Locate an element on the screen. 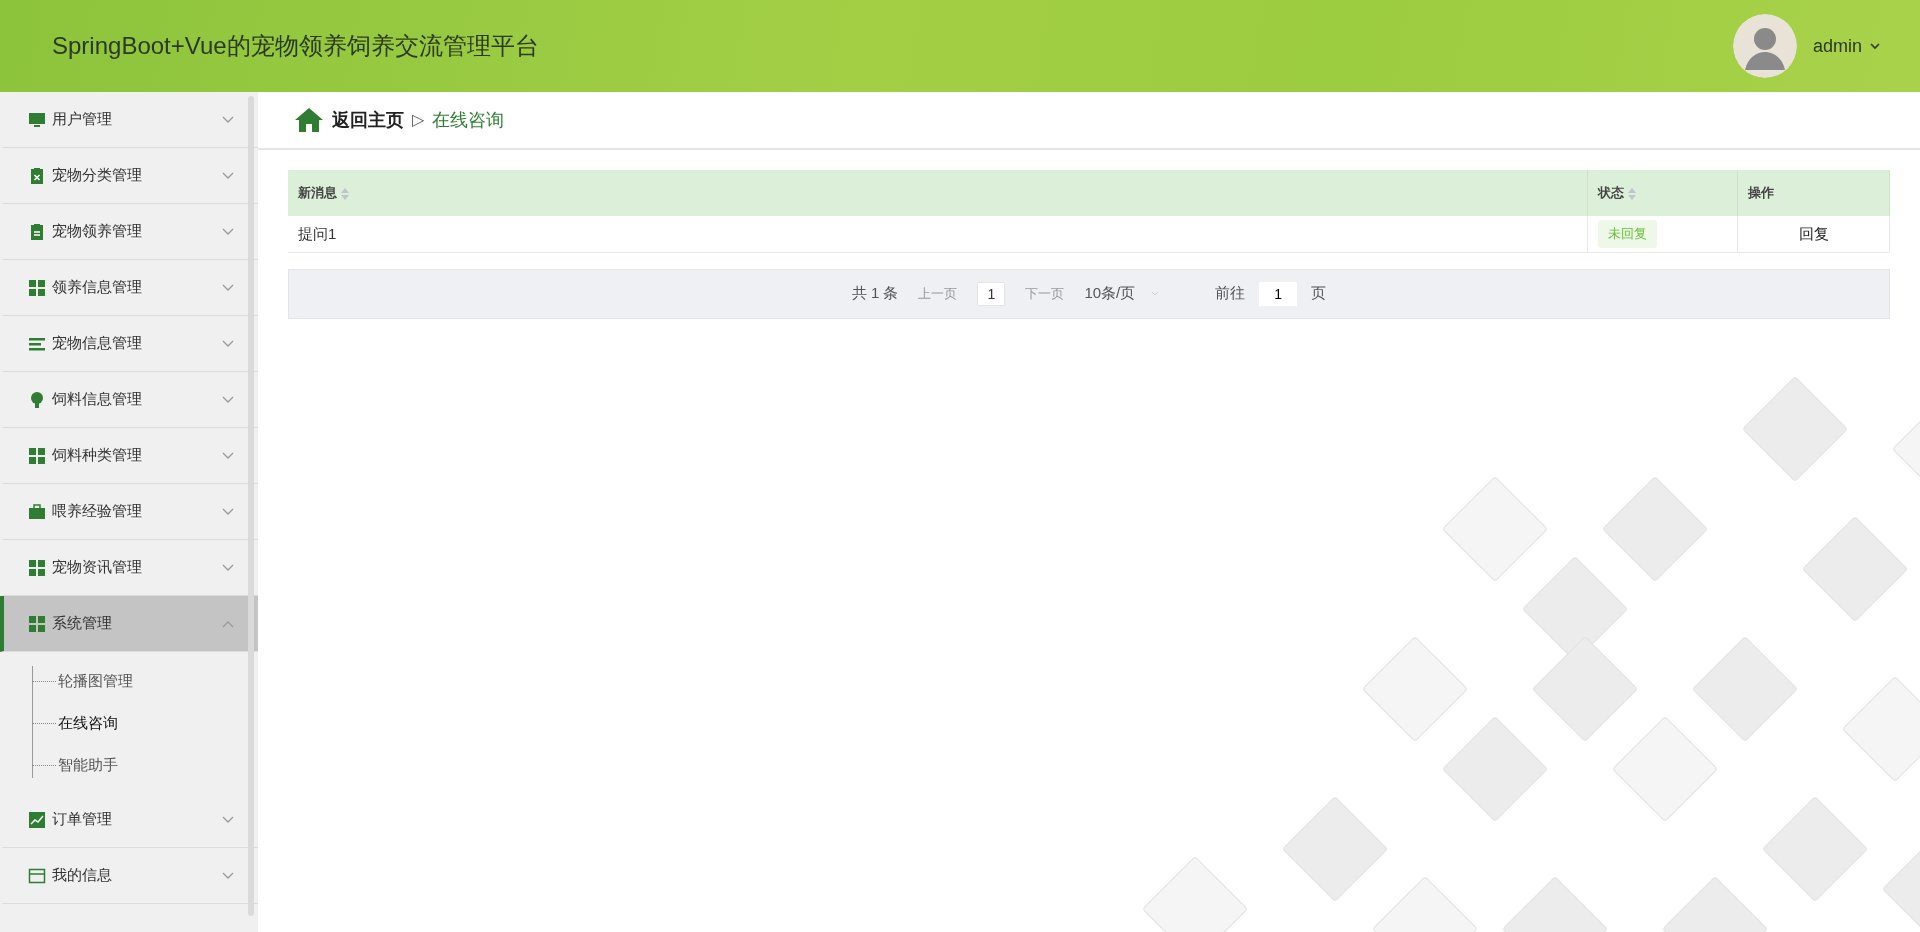 This screenshot has width=1920, height=932. column-header: 状态 is located at coordinates (1611, 193).